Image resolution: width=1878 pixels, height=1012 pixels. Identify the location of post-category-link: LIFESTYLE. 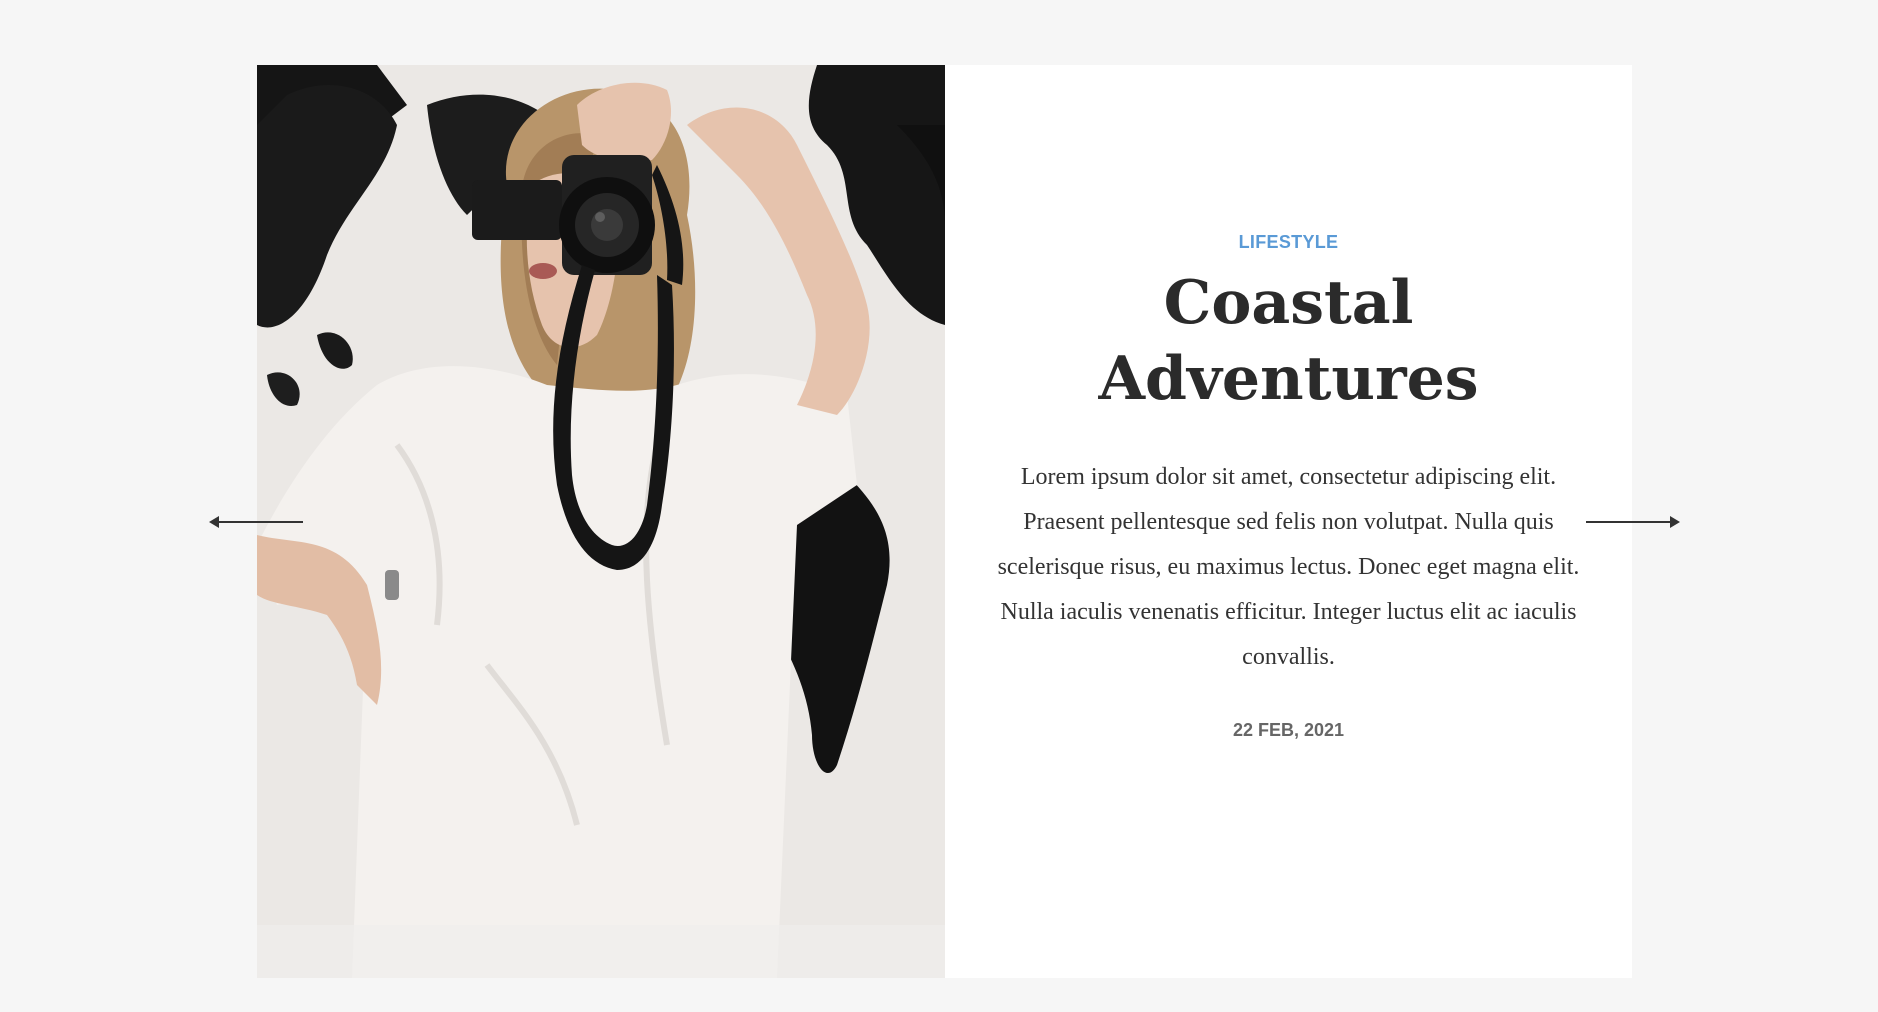
(1289, 242).